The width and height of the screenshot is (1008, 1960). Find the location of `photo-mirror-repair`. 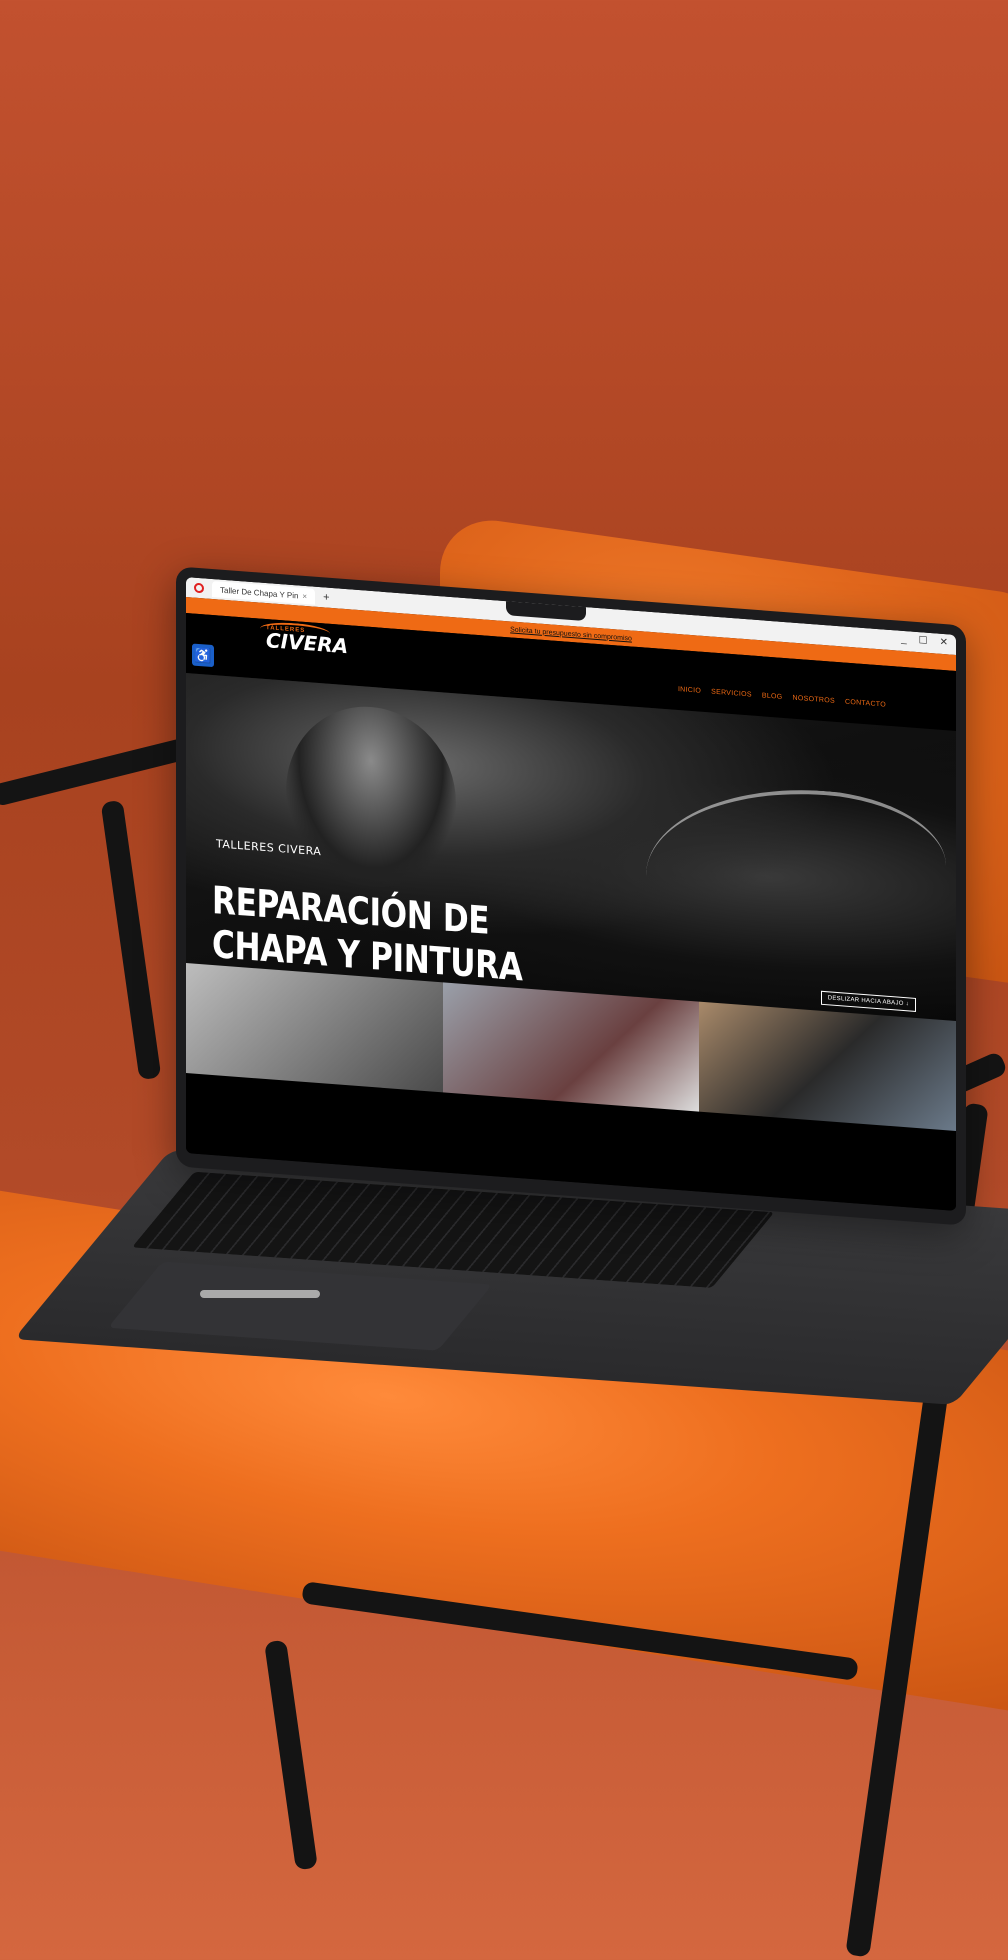

photo-mirror-repair is located at coordinates (571, 1047).